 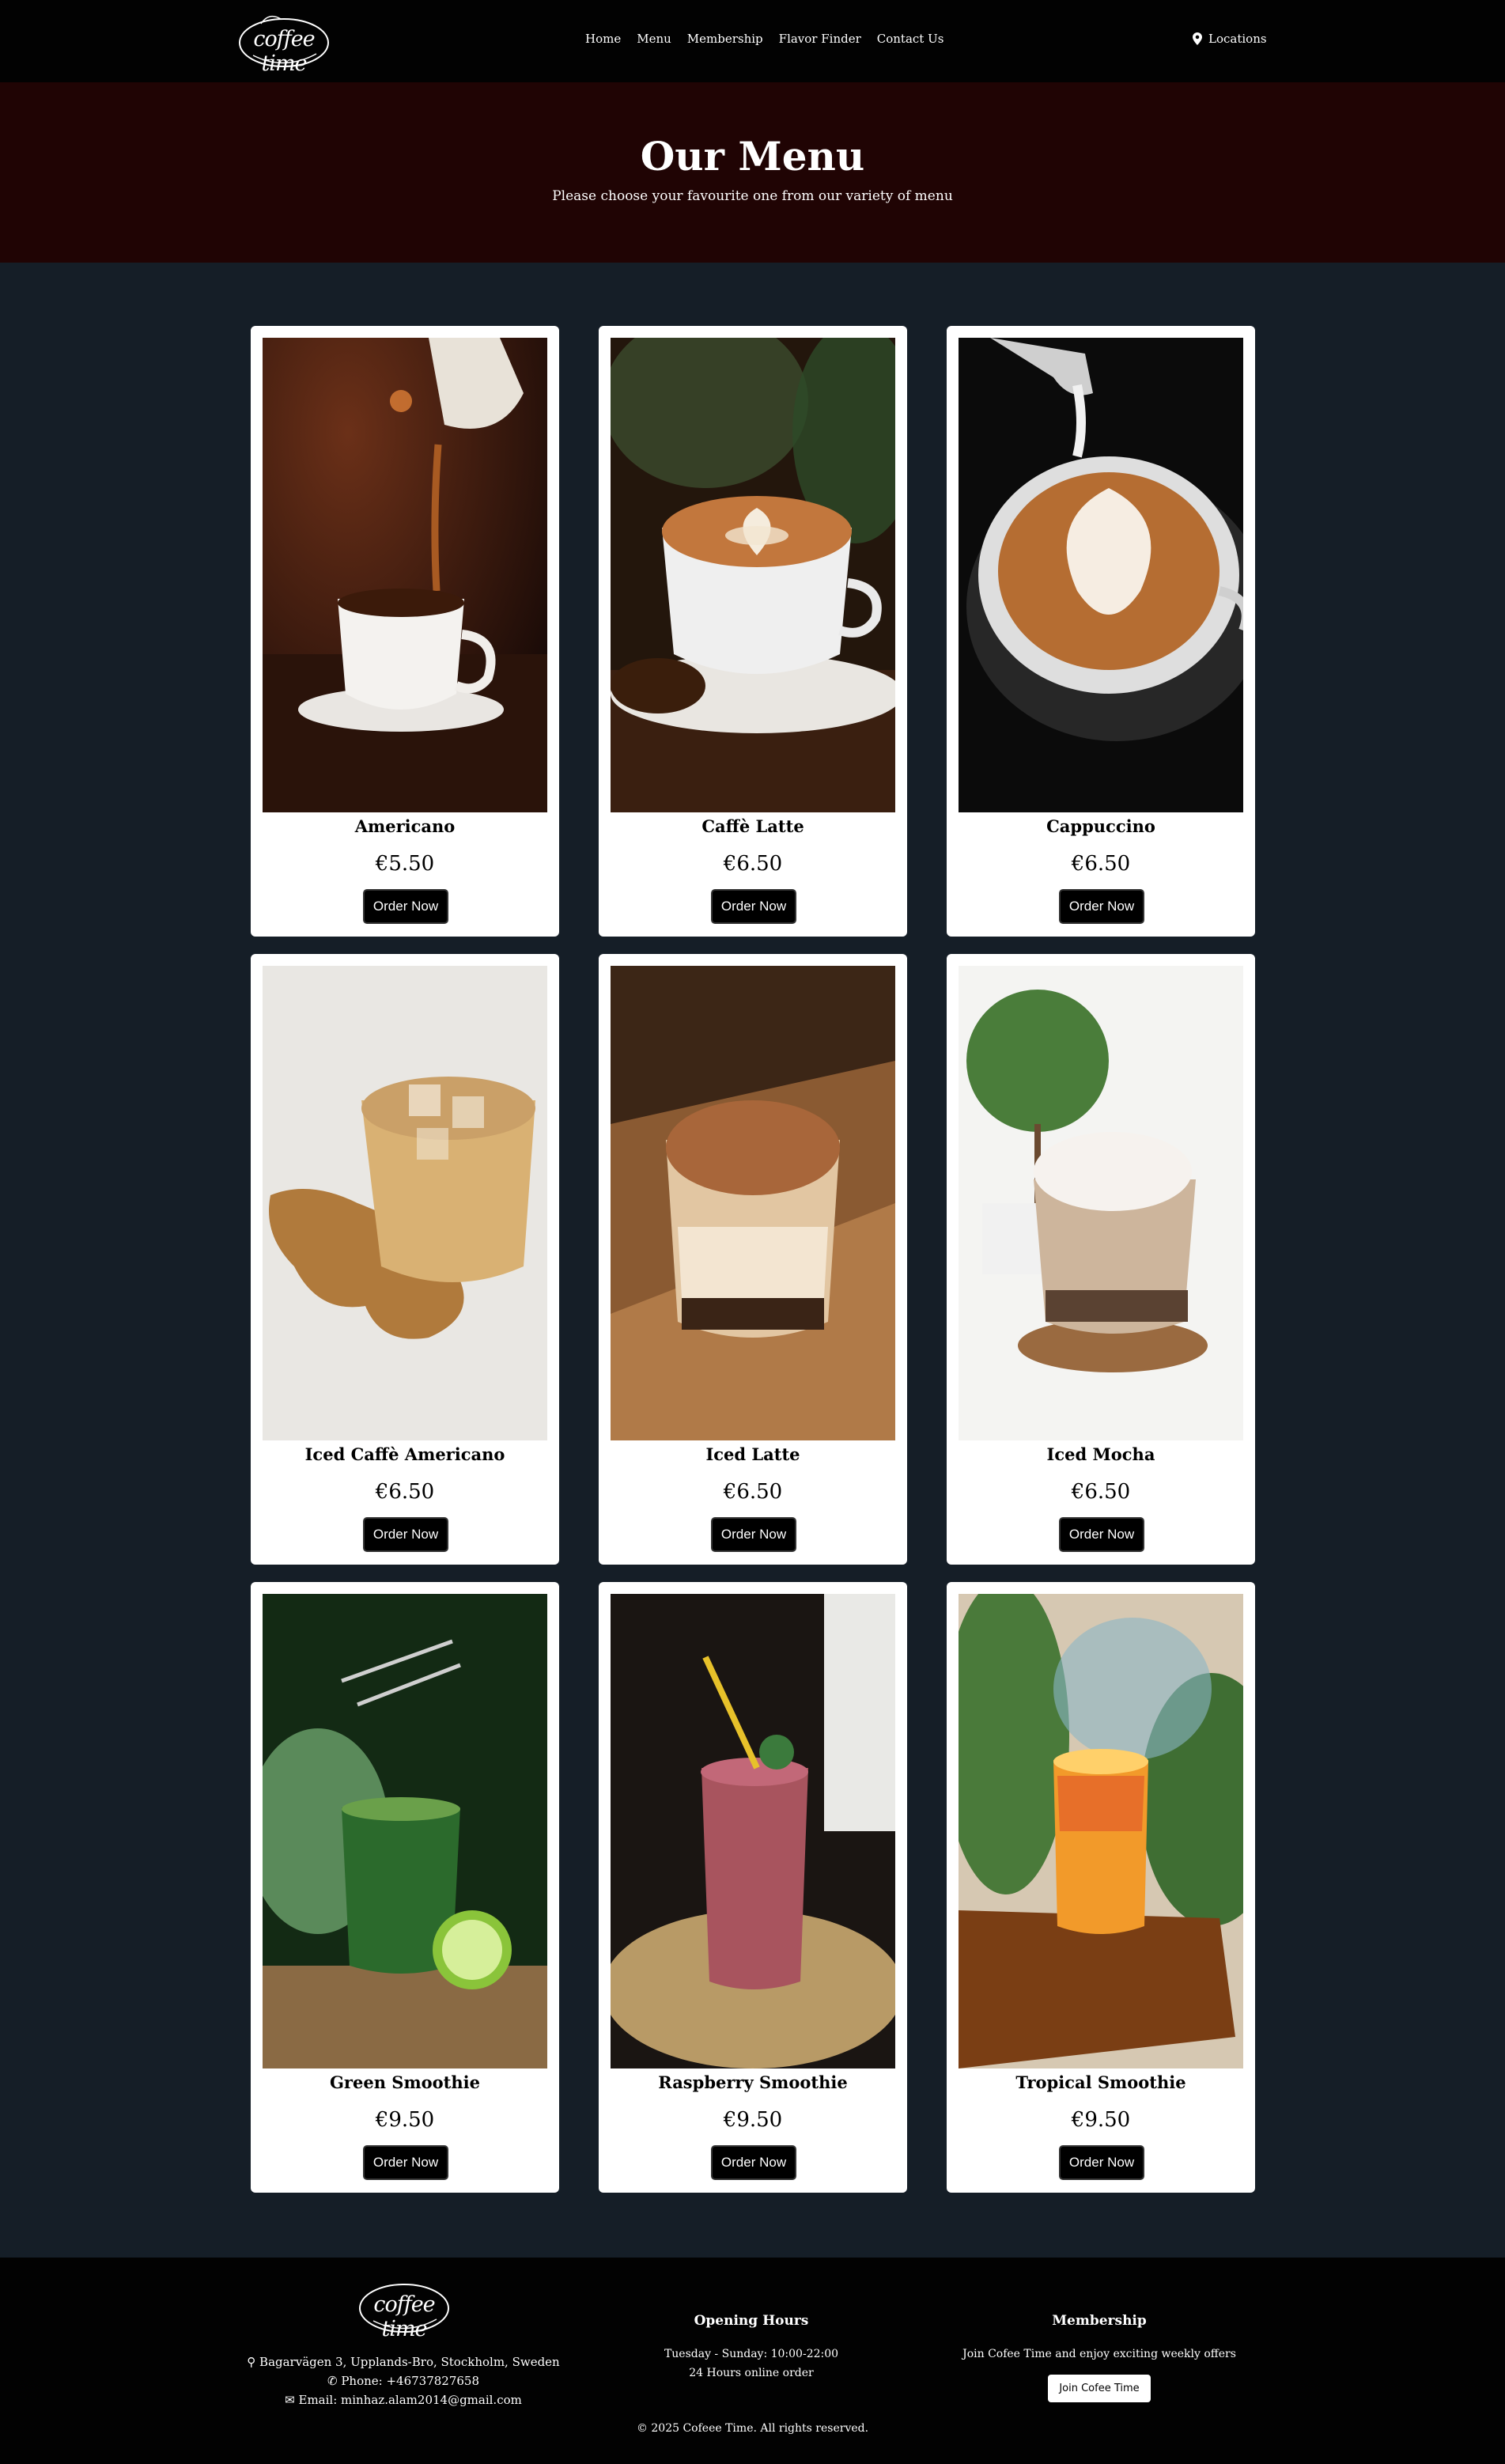 What do you see at coordinates (284, 51) in the screenshot?
I see `logo-text: coffee time` at bounding box center [284, 51].